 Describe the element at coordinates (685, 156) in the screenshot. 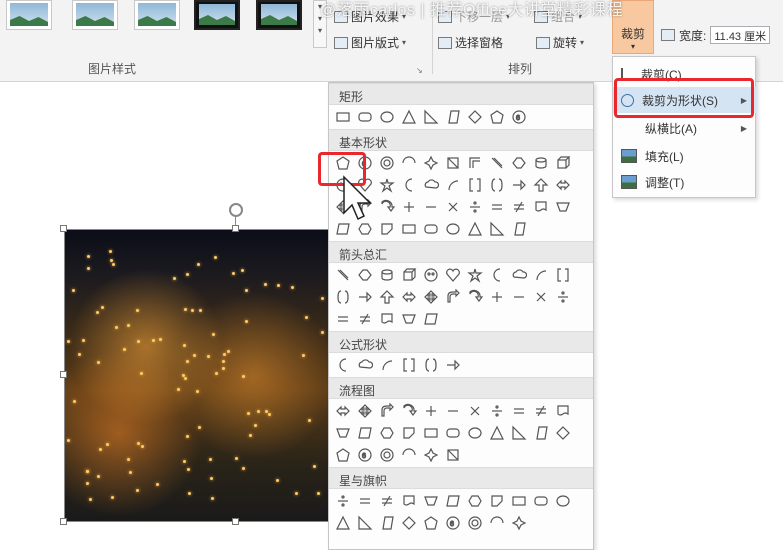

I see `menu-item-fill: 填充(L)` at that location.